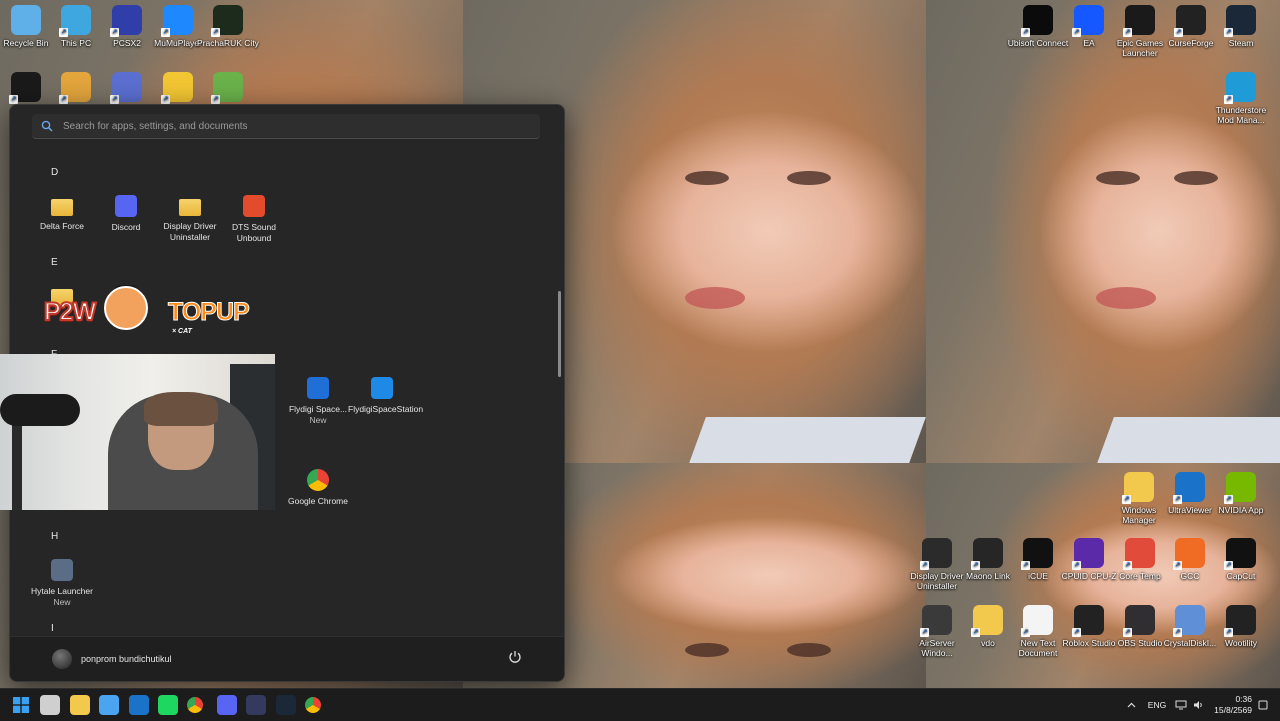  Describe the element at coordinates (1157, 705) in the screenshot. I see `language-indicator: ENG` at that location.